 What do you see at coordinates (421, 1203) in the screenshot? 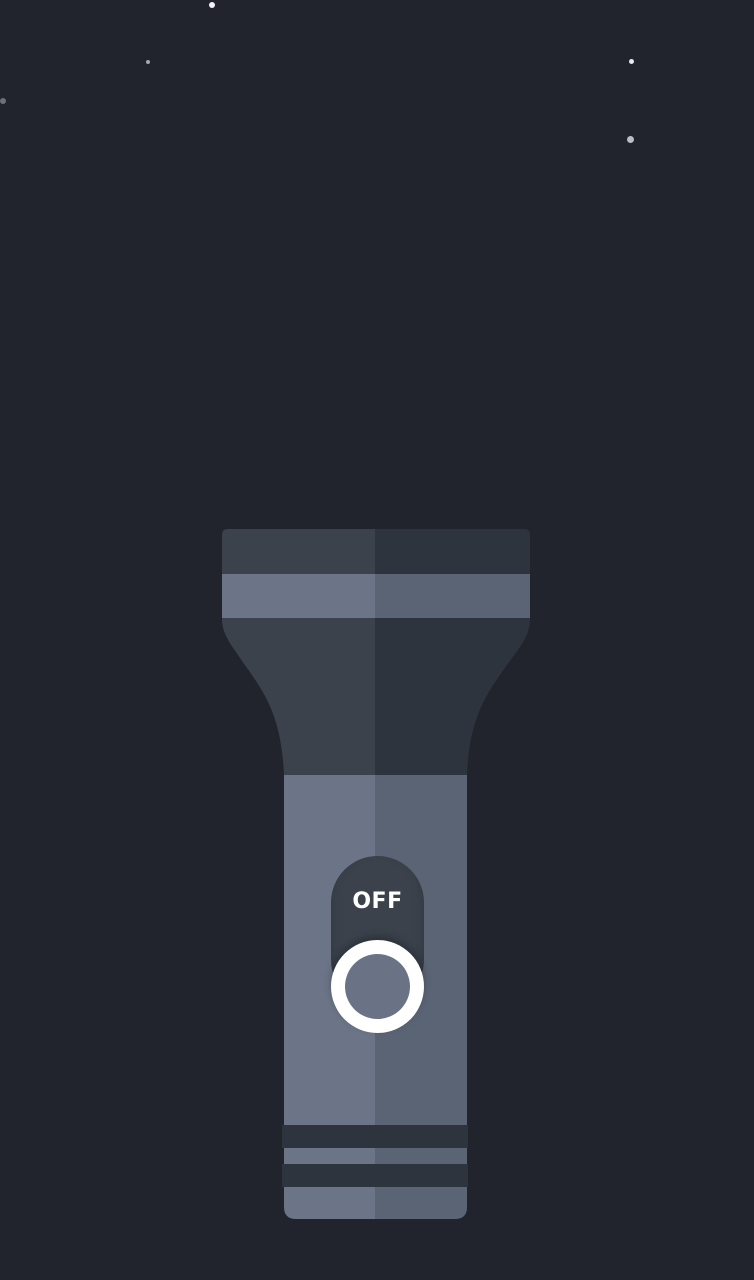
I see `flashlight-tail-right` at bounding box center [421, 1203].